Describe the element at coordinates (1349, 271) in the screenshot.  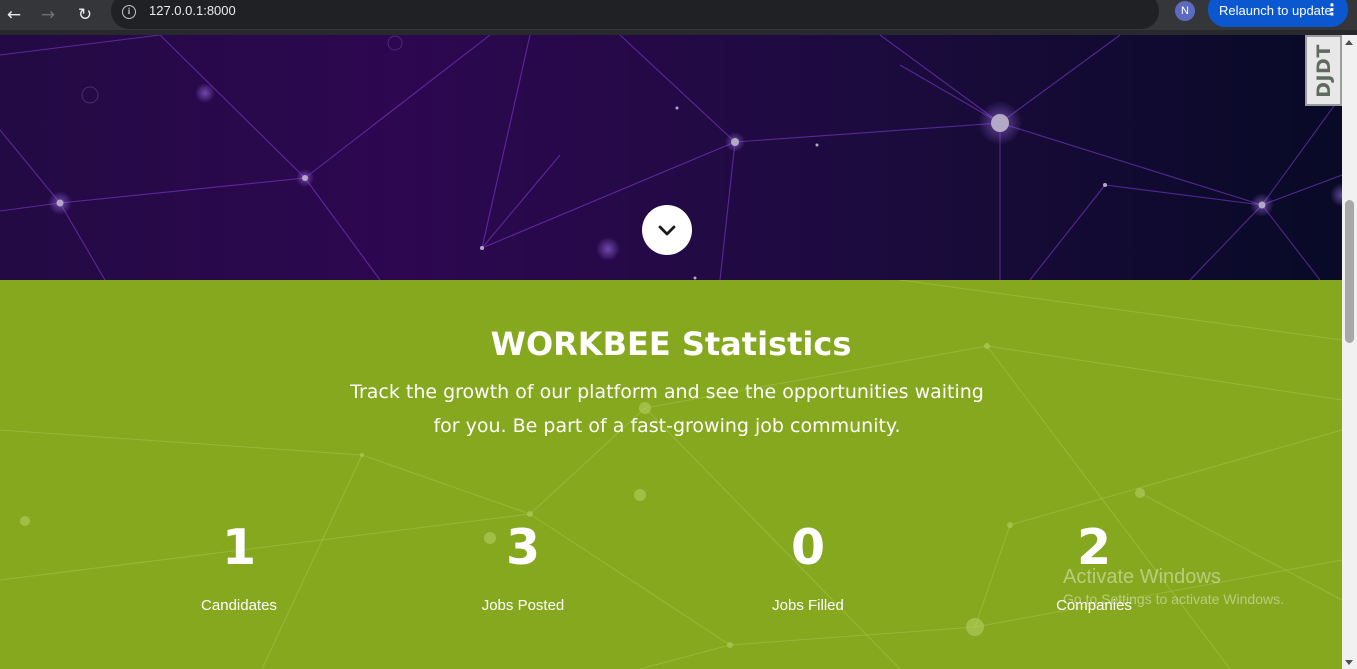
I see `scrollbar-thumb` at that location.